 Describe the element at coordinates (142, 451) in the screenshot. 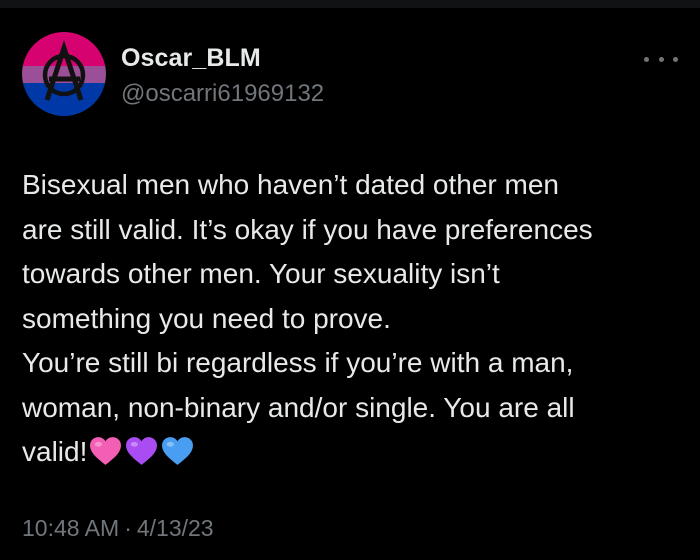

I see `purple-heart-icon` at that location.